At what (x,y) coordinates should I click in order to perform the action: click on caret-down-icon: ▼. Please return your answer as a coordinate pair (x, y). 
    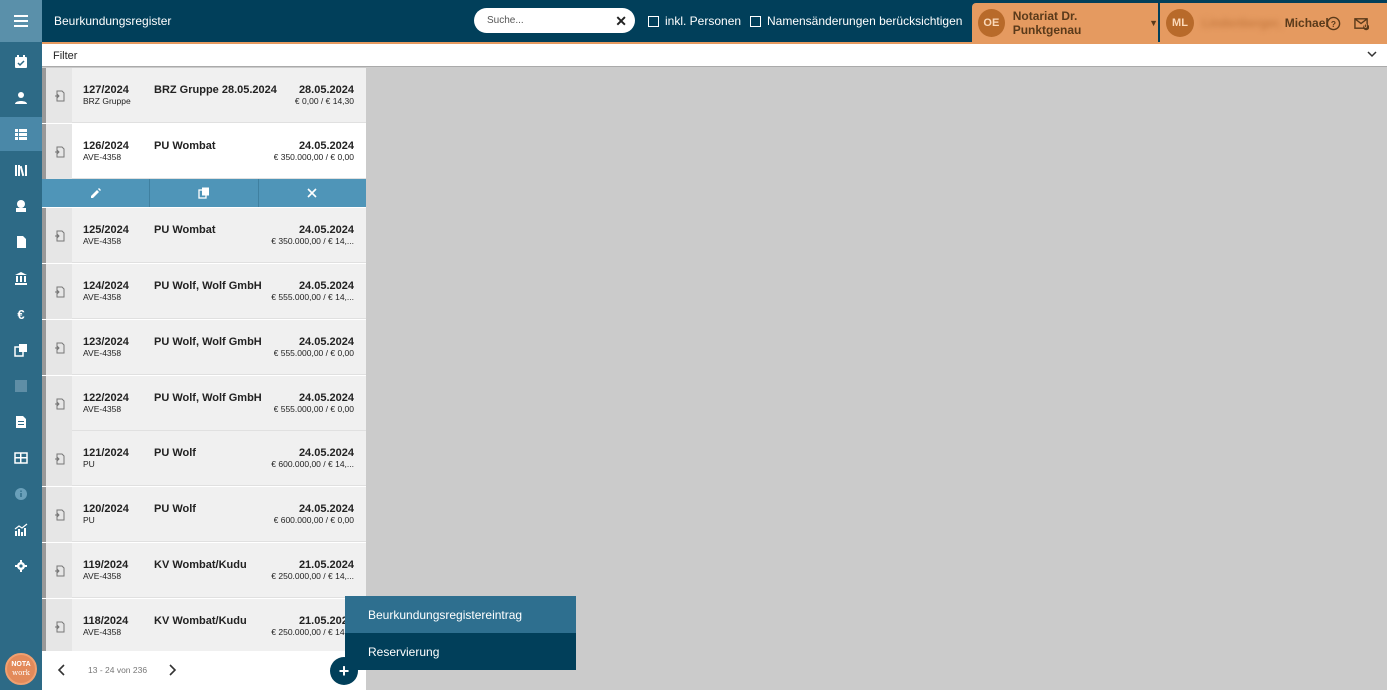
    Looking at the image, I should click on (1153, 22).